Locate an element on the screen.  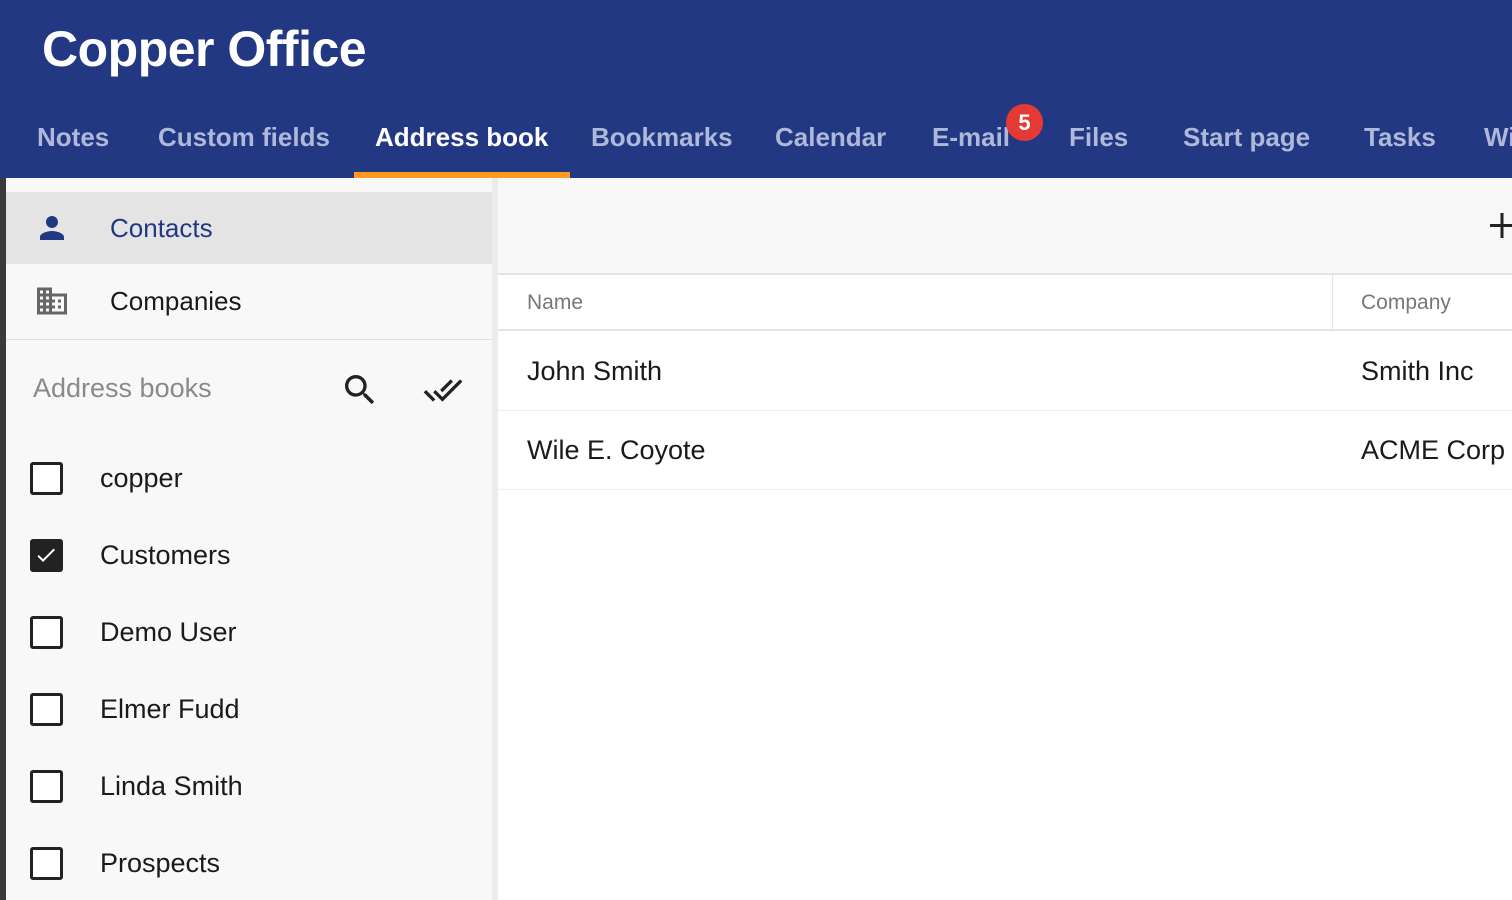
tab-wi: Wi is located at coordinates (1498, 137).